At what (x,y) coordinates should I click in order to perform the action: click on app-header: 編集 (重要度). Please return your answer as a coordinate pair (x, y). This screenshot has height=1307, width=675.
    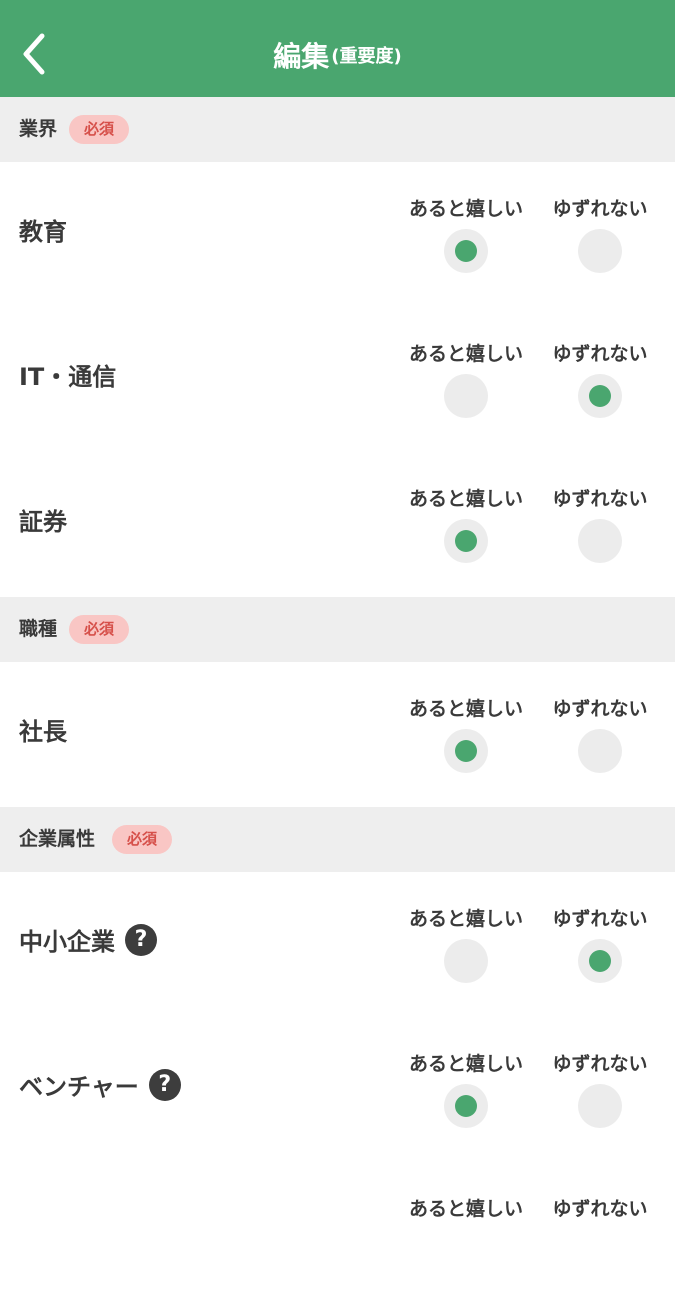
    Looking at the image, I should click on (337, 48).